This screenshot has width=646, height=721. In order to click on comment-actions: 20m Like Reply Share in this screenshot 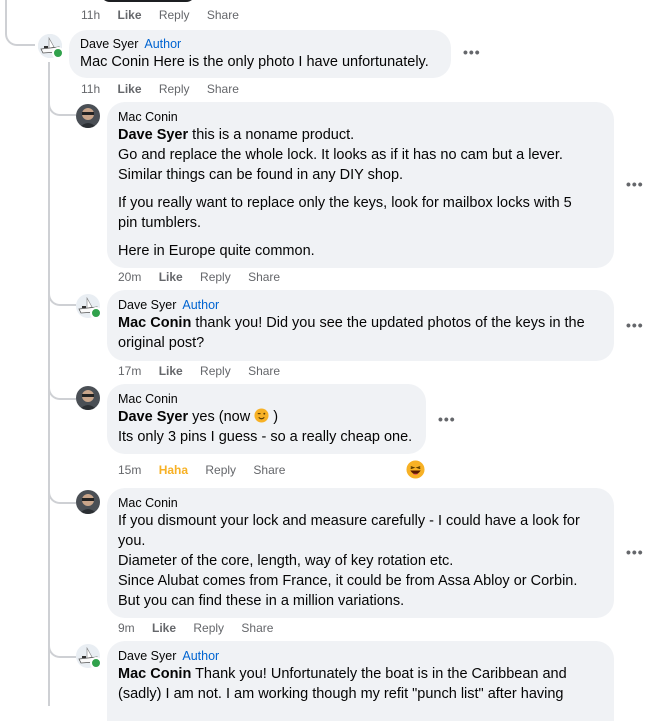, I will do `click(206, 277)`.